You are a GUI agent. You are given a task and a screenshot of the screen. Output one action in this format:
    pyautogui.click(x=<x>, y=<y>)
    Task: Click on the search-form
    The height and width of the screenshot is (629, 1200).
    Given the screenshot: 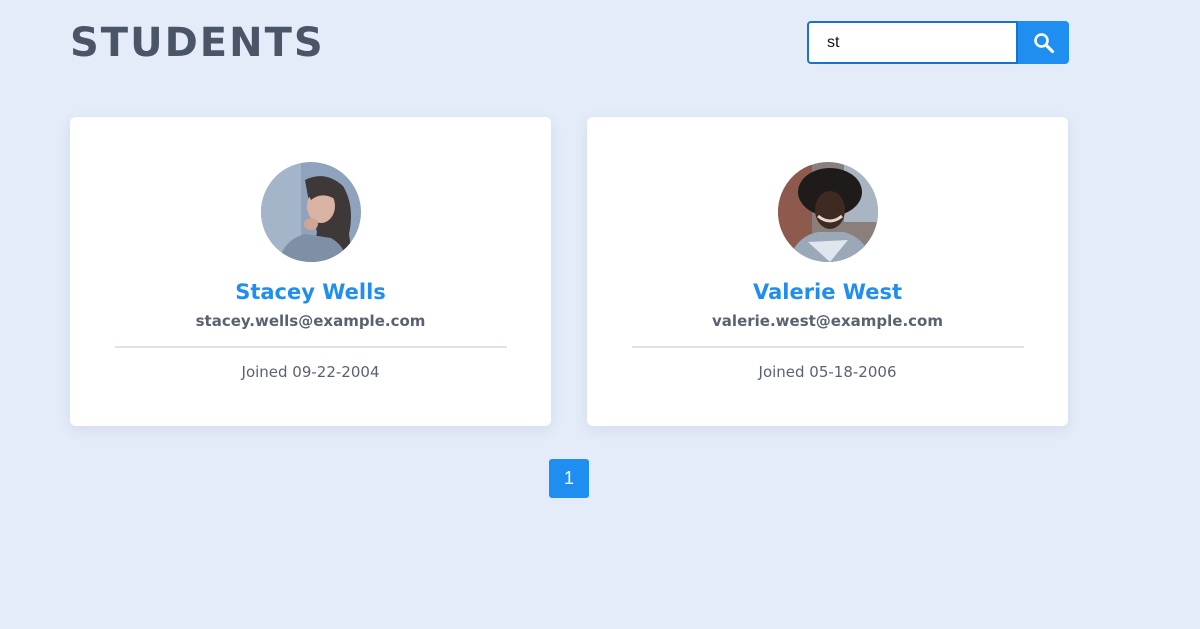 What is the action you would take?
    pyautogui.click(x=938, y=42)
    